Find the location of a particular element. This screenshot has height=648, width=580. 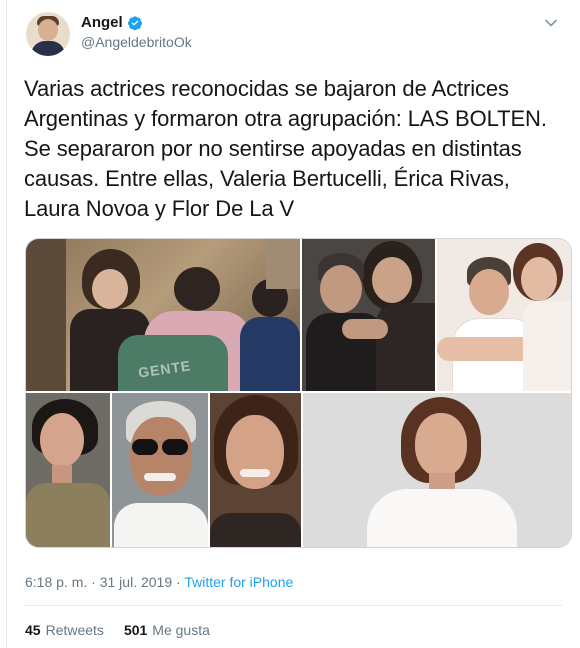

photo-actress-smiling is located at coordinates (255, 470).